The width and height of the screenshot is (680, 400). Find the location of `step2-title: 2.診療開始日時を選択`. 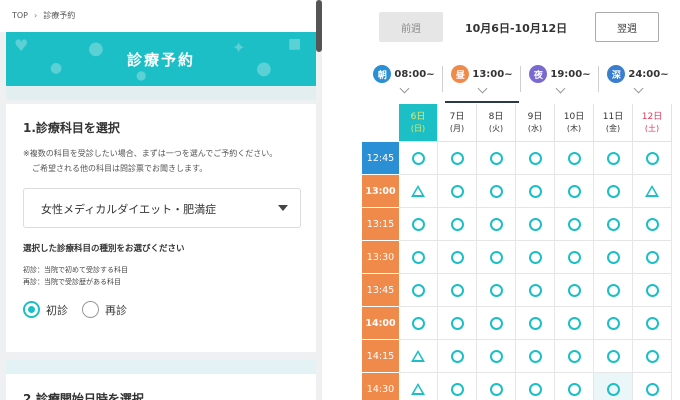

step2-title: 2.診療開始日時を選択 is located at coordinates (83, 396).